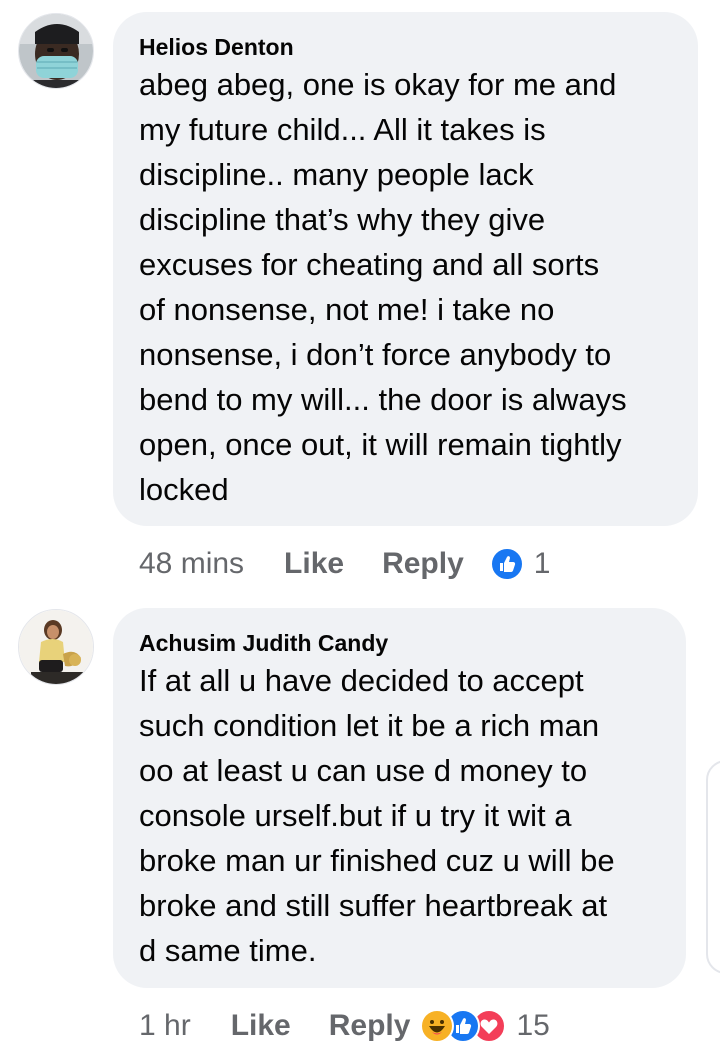 The width and height of the screenshot is (720, 1045). What do you see at coordinates (369, 264) in the screenshot?
I see `comment-text-line: excuses for cheating and all sorts` at bounding box center [369, 264].